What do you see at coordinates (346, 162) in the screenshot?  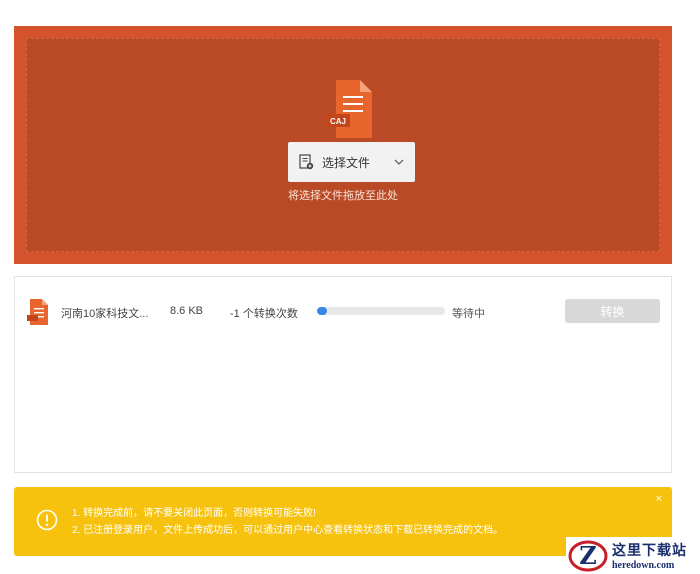 I see `select-file-label: 选择文件` at bounding box center [346, 162].